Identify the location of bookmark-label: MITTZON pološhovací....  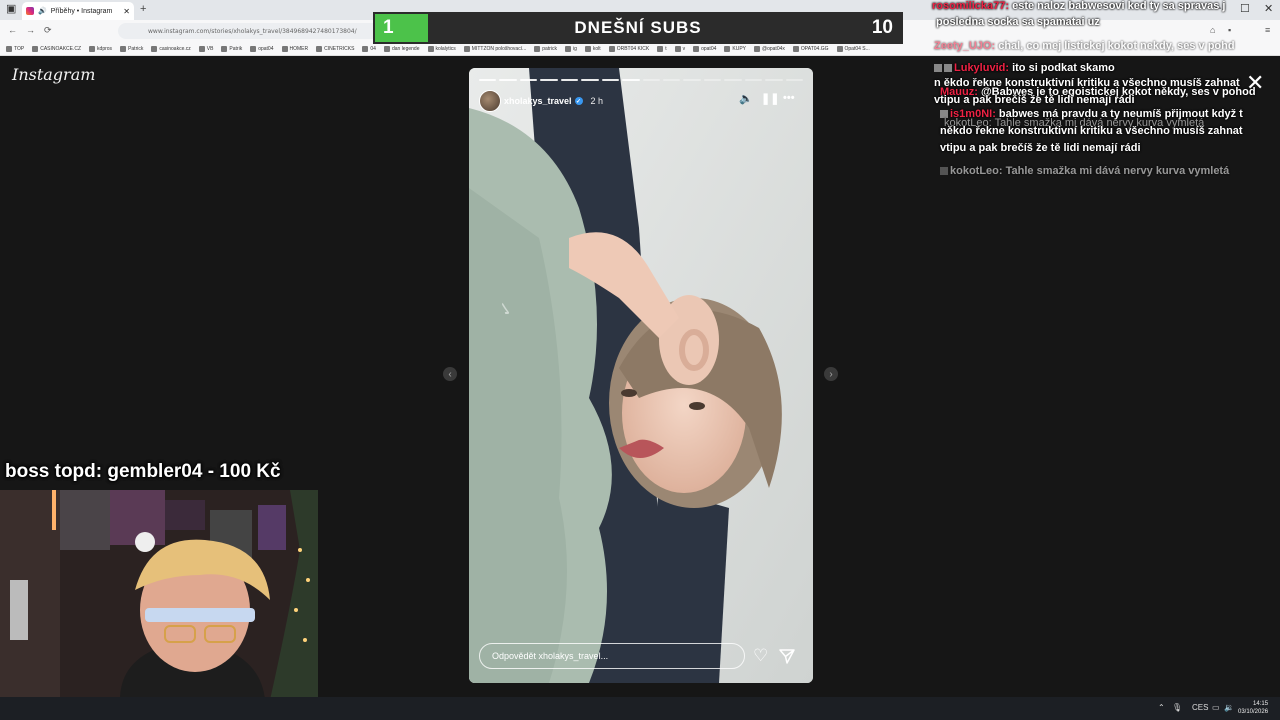
(499, 48).